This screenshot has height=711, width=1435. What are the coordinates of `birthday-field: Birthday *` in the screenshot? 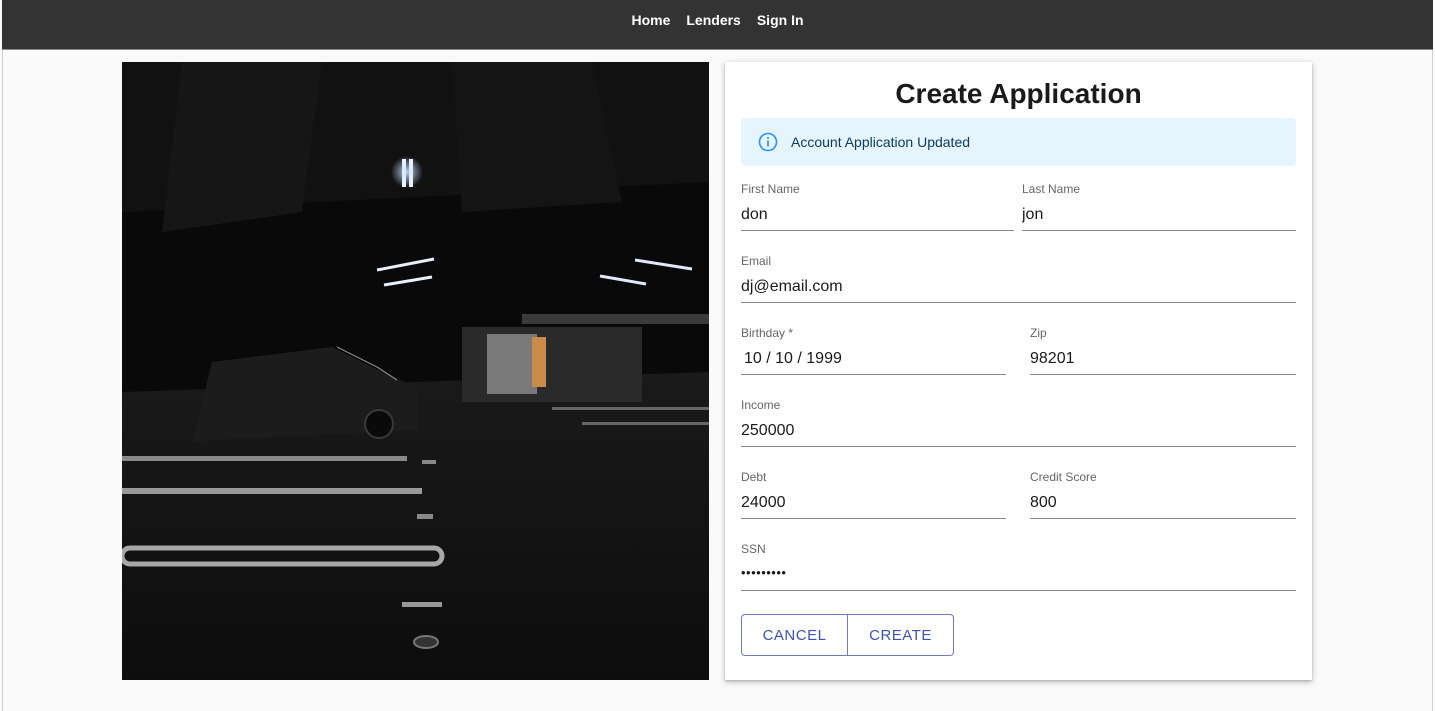 It's located at (875, 350).